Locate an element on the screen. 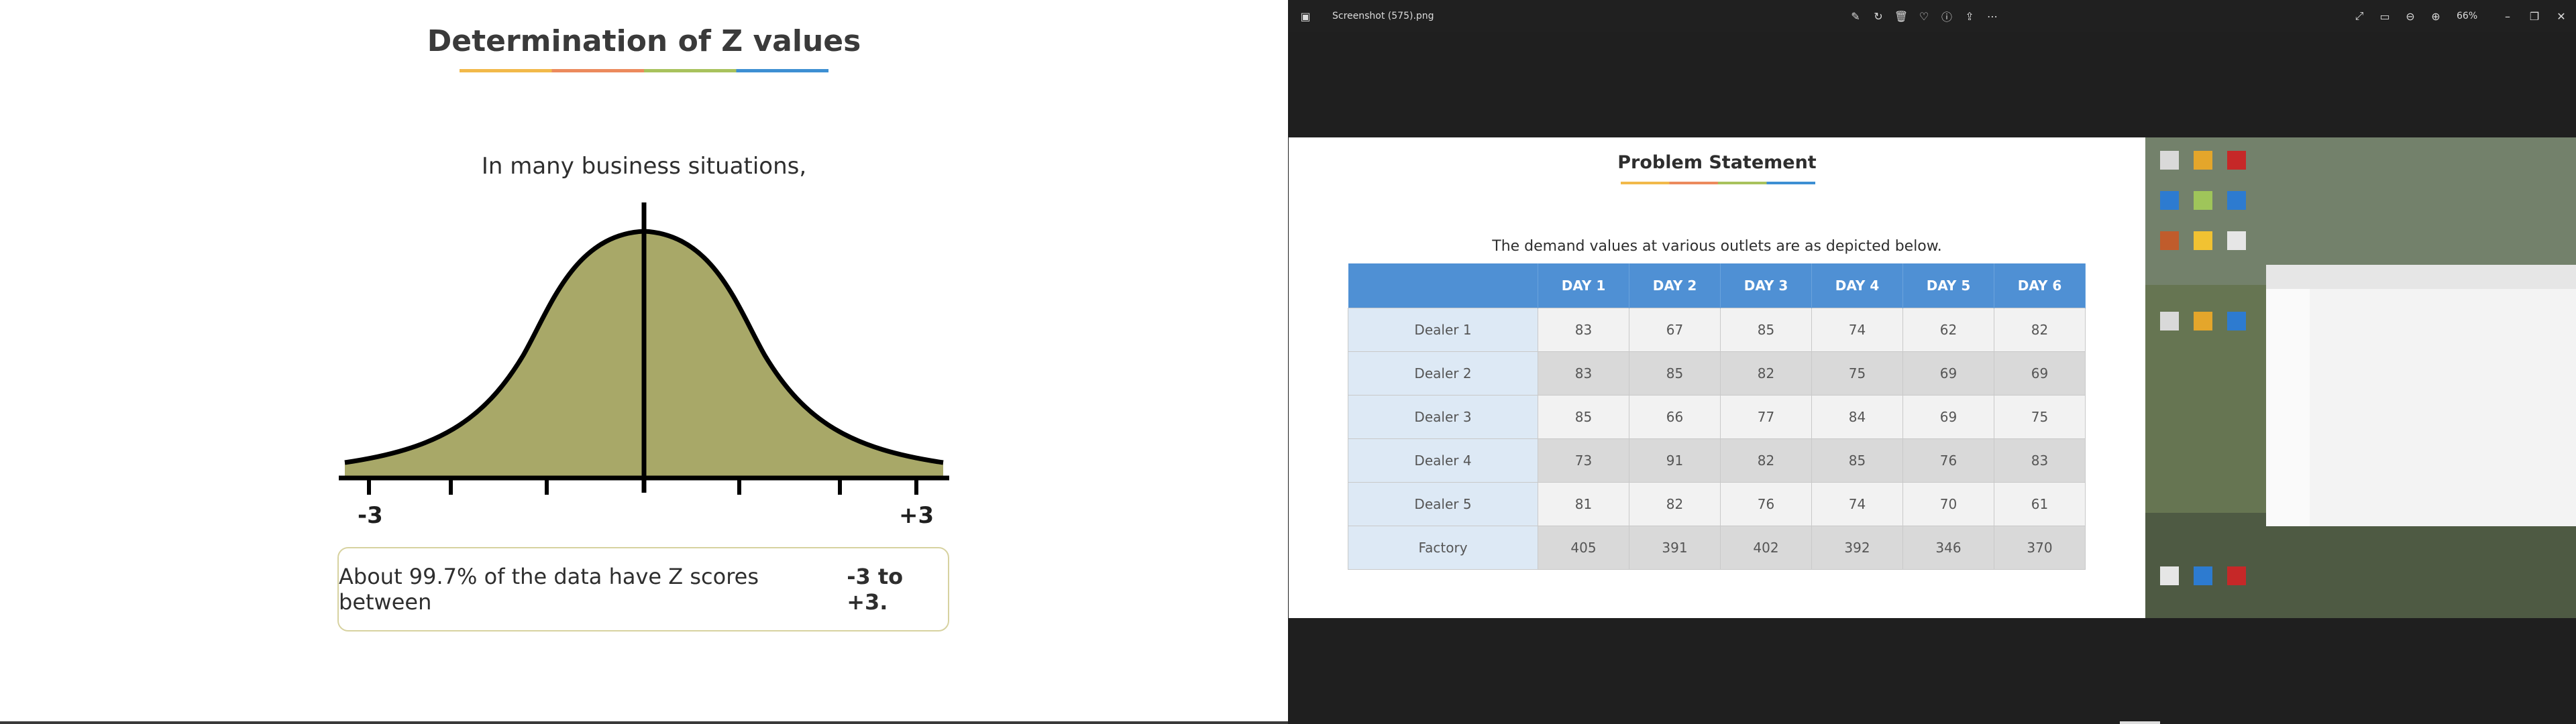  table-cell: 346 is located at coordinates (1948, 548).